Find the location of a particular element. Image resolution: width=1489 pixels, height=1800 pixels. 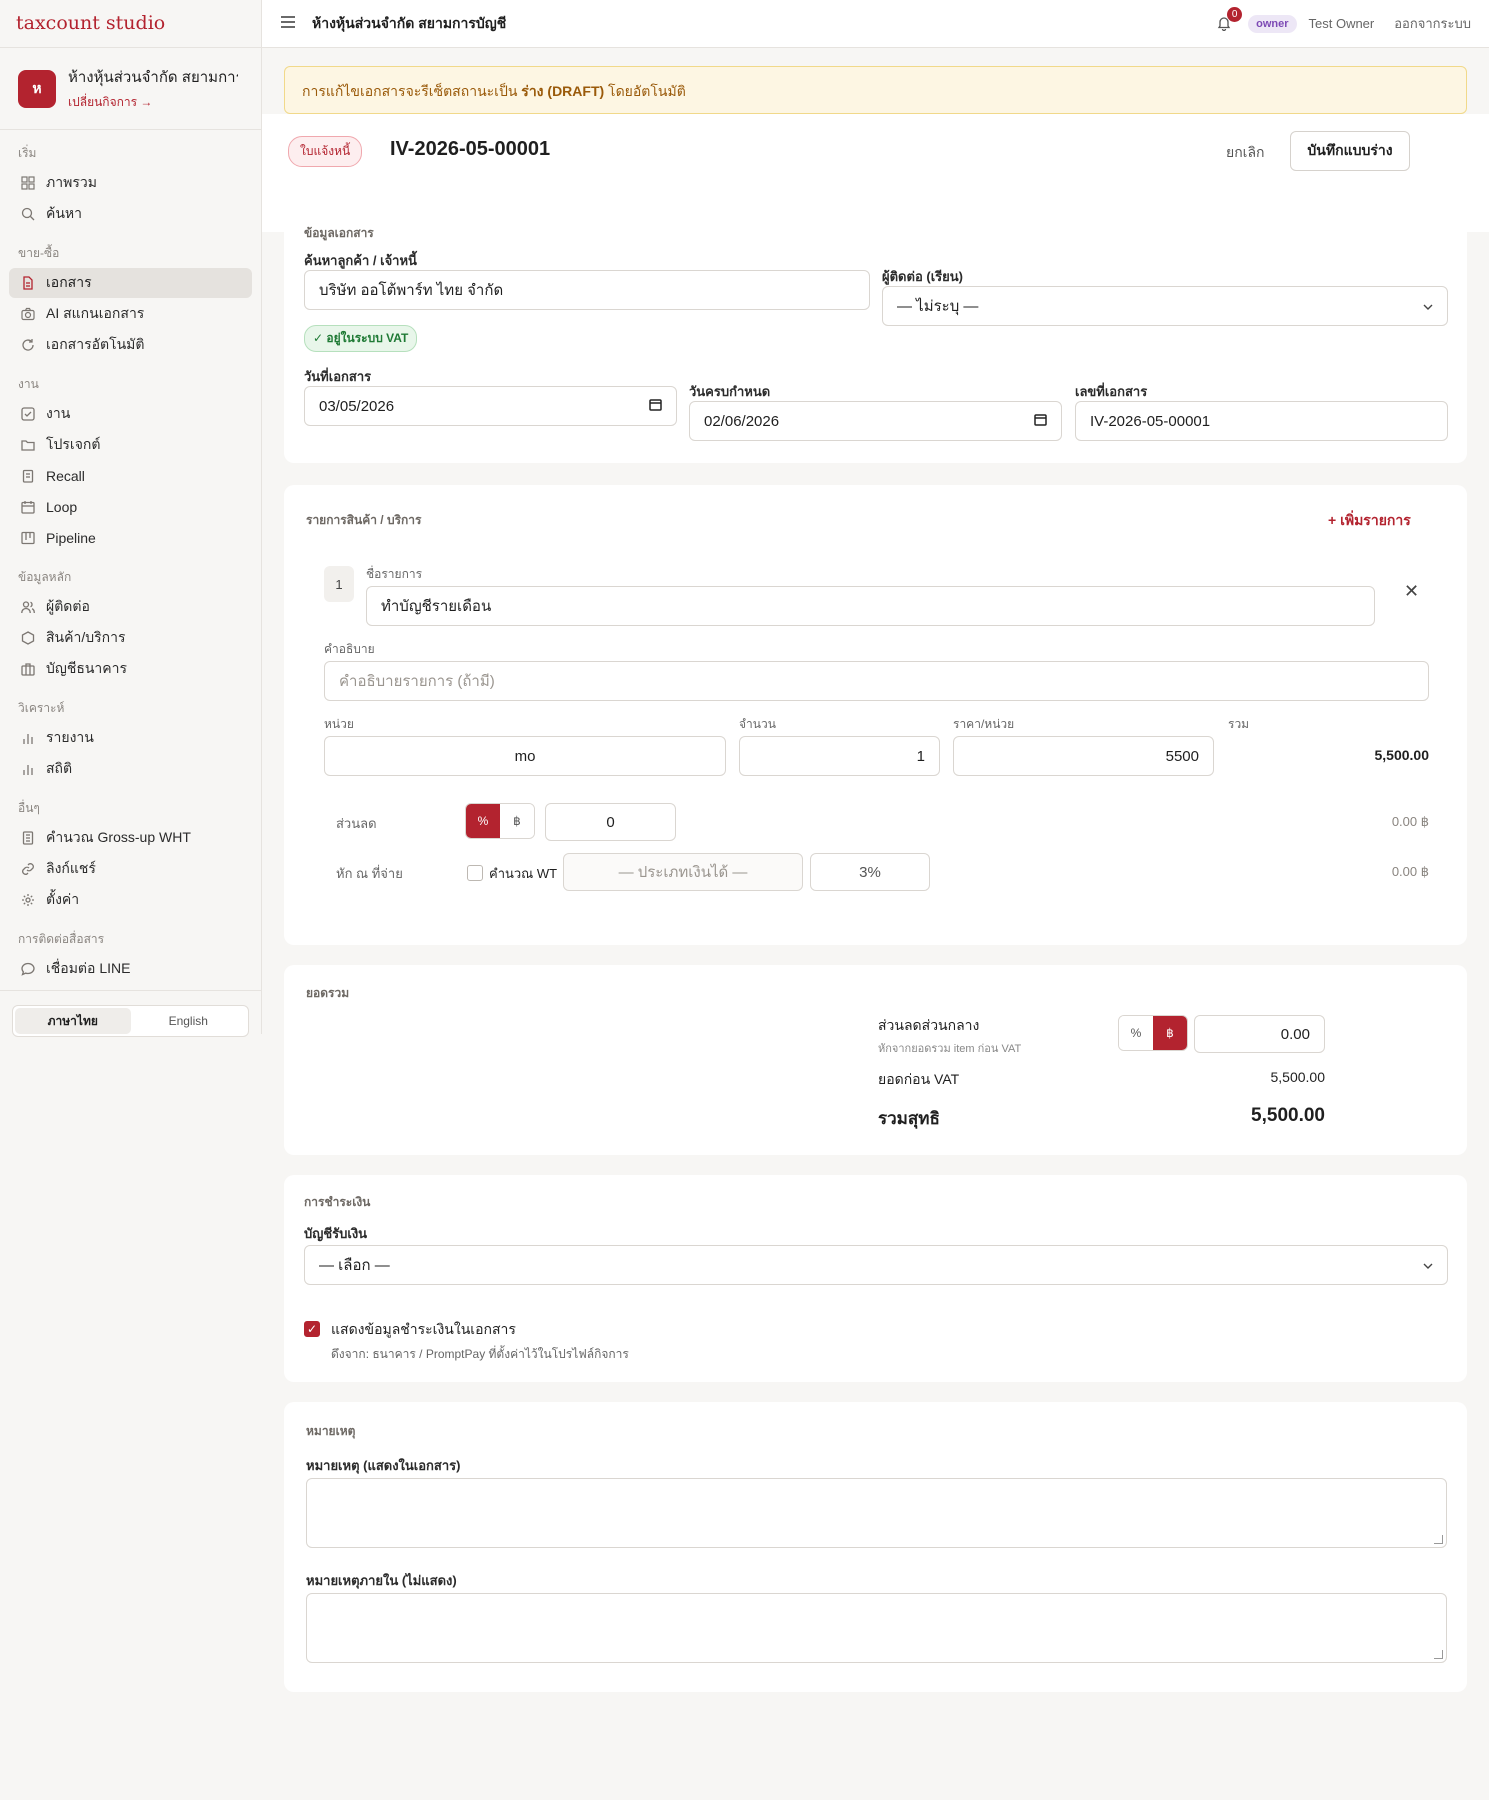

item-name-label: ชื่อรายการ is located at coordinates (394, 574).